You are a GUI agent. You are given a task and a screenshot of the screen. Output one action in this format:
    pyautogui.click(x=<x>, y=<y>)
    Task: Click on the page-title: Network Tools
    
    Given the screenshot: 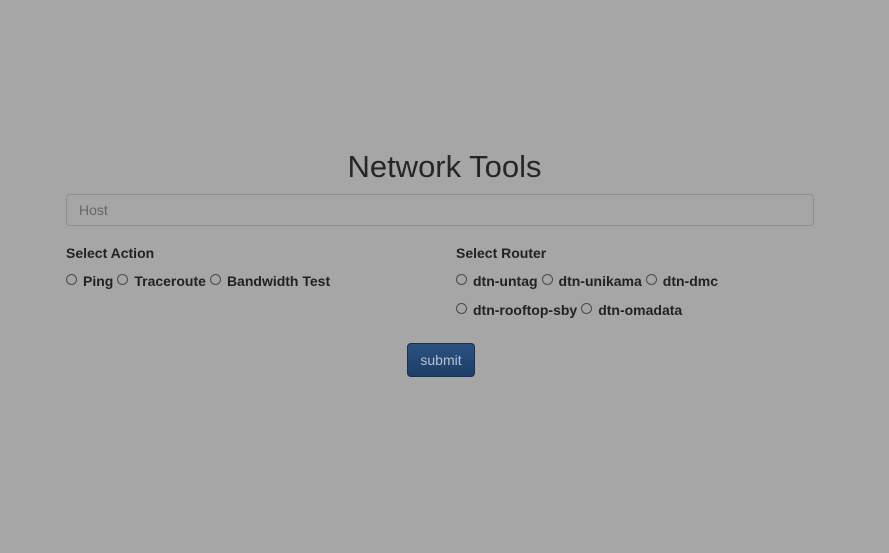 What is the action you would take?
    pyautogui.click(x=444, y=166)
    